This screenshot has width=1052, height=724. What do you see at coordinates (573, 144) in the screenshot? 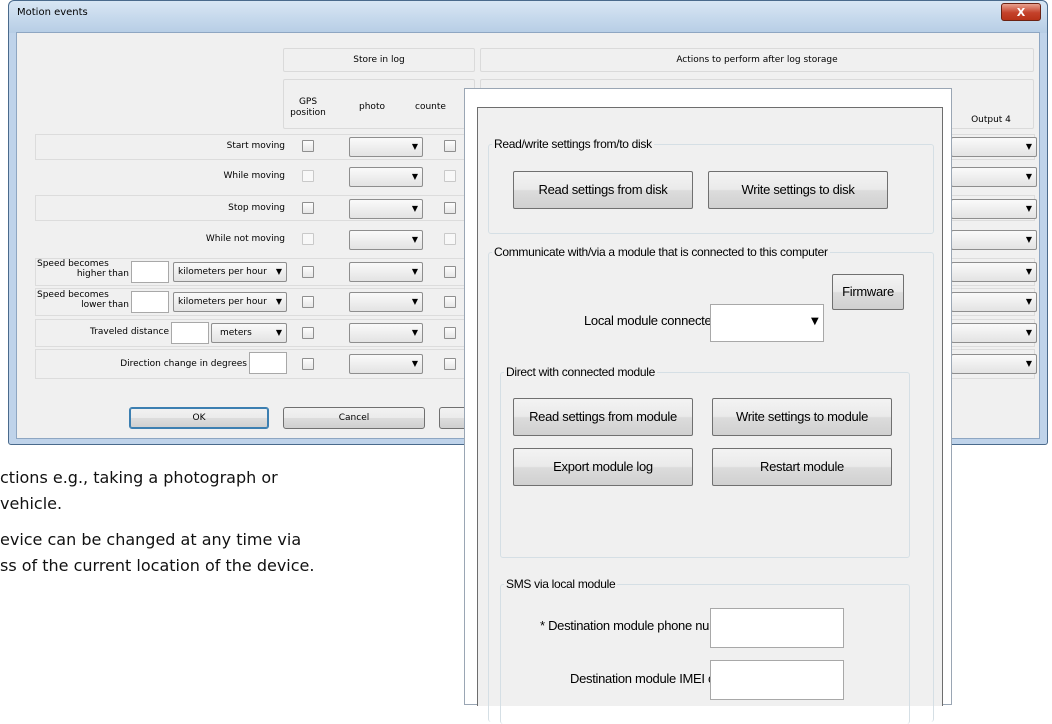
I see `group-disk-title: Read/write settings from/to disk` at bounding box center [573, 144].